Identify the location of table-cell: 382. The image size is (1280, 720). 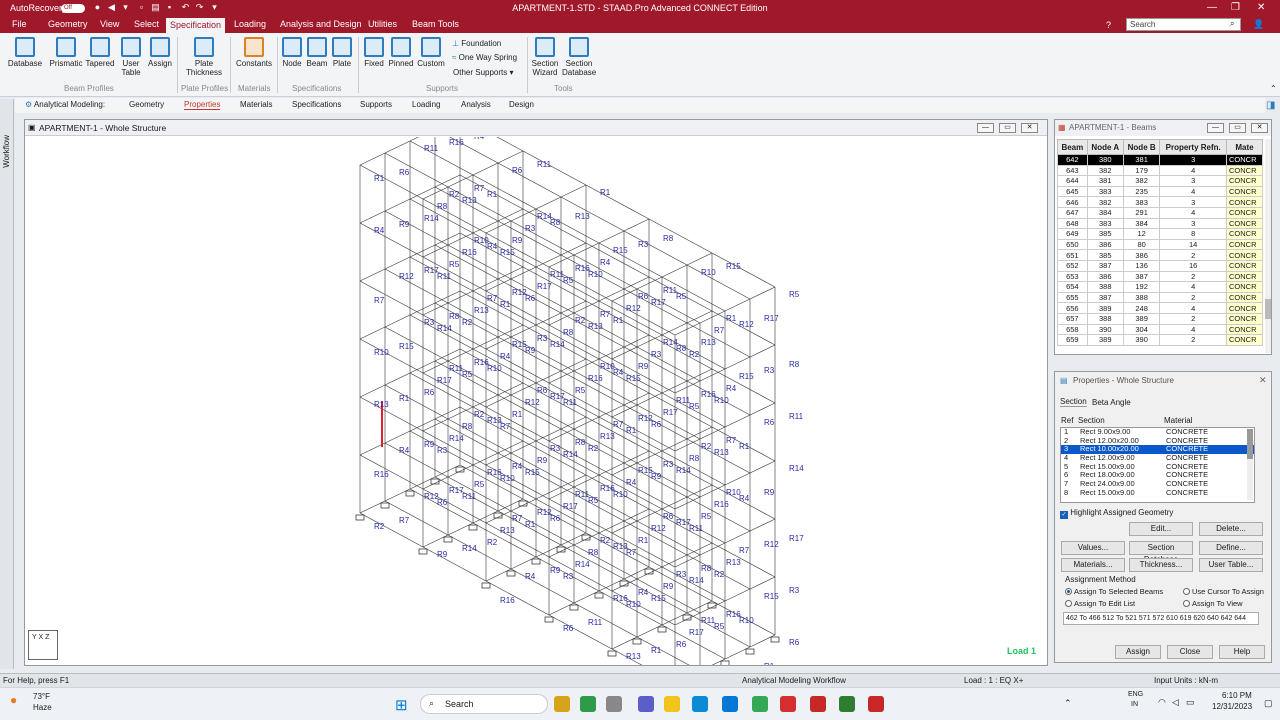
(1105, 170).